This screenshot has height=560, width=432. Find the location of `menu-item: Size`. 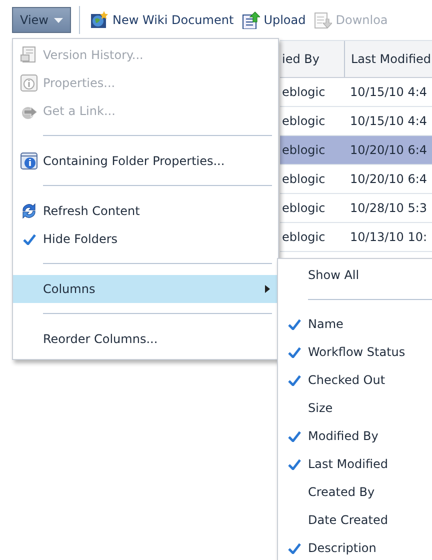

menu-item: Size is located at coordinates (355, 408).